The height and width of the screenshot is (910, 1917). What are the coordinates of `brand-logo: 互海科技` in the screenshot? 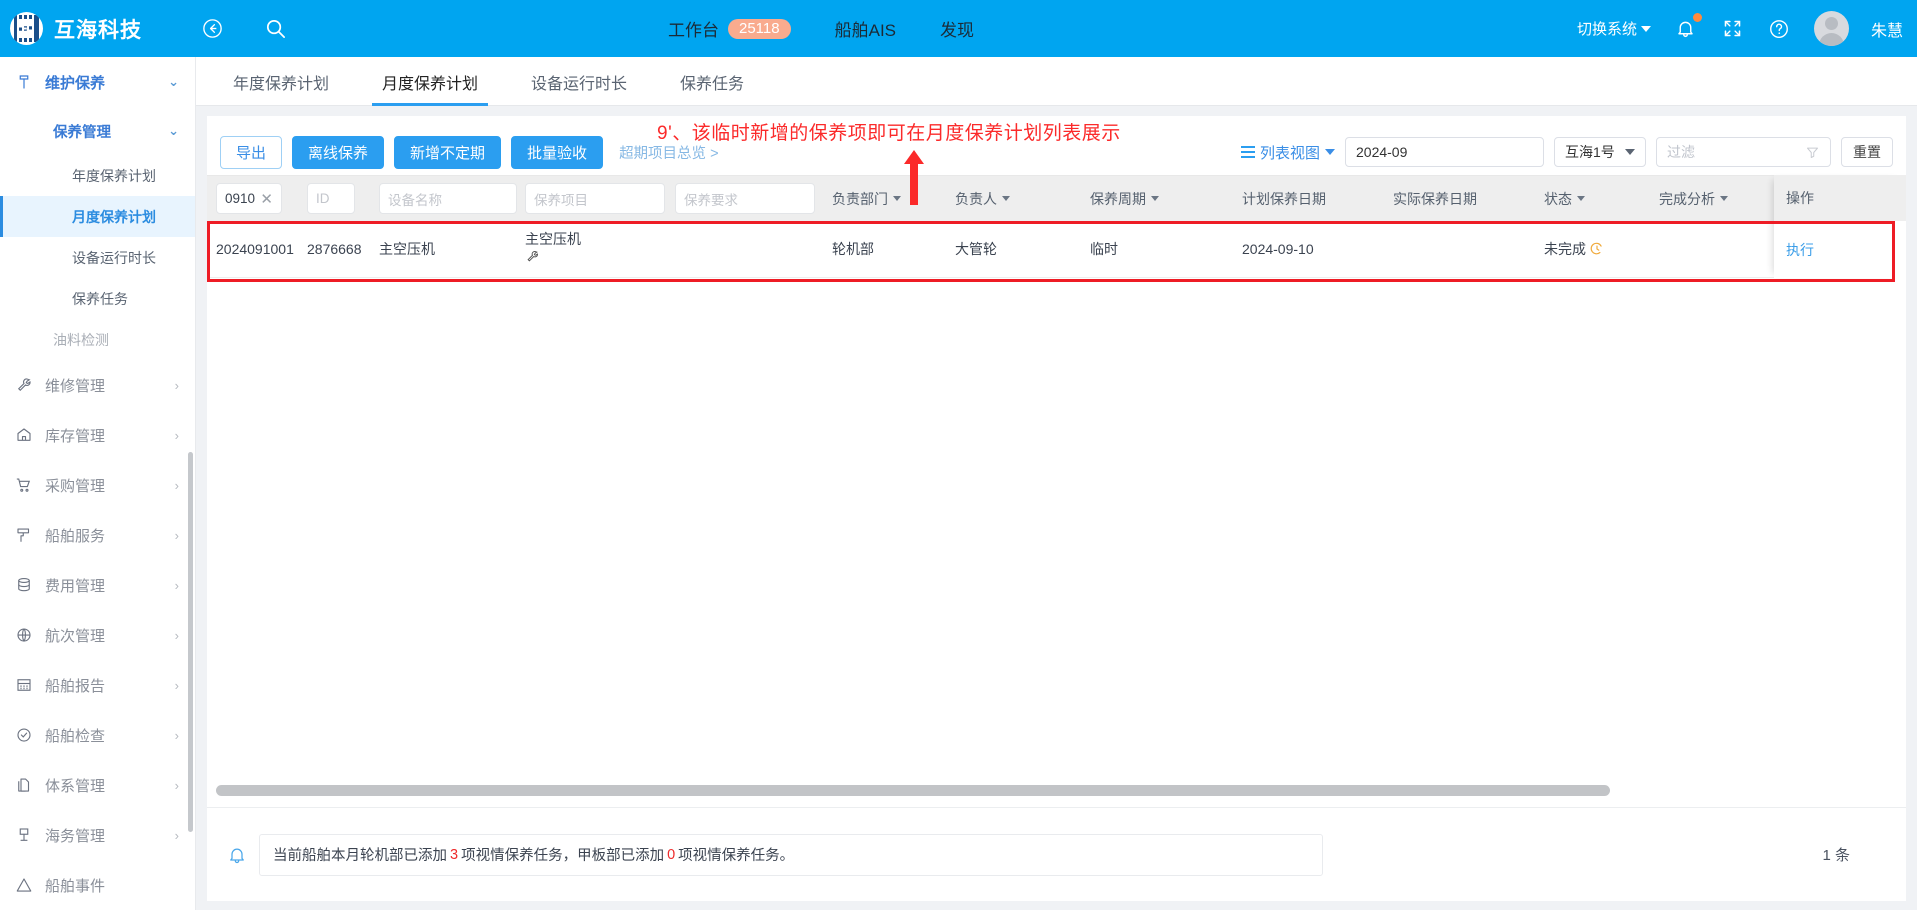 It's located at (95, 28).